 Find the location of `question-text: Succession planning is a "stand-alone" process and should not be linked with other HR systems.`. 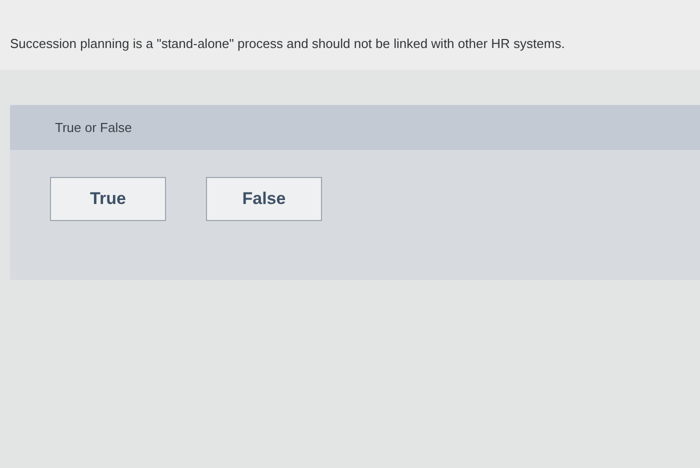

question-text: Succession planning is a "stand-alone" process and should not be linked with other HR systems. is located at coordinates (288, 43).